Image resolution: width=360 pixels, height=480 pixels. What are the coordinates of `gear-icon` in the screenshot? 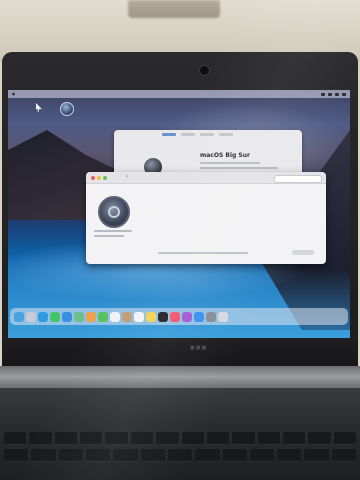 It's located at (114, 212).